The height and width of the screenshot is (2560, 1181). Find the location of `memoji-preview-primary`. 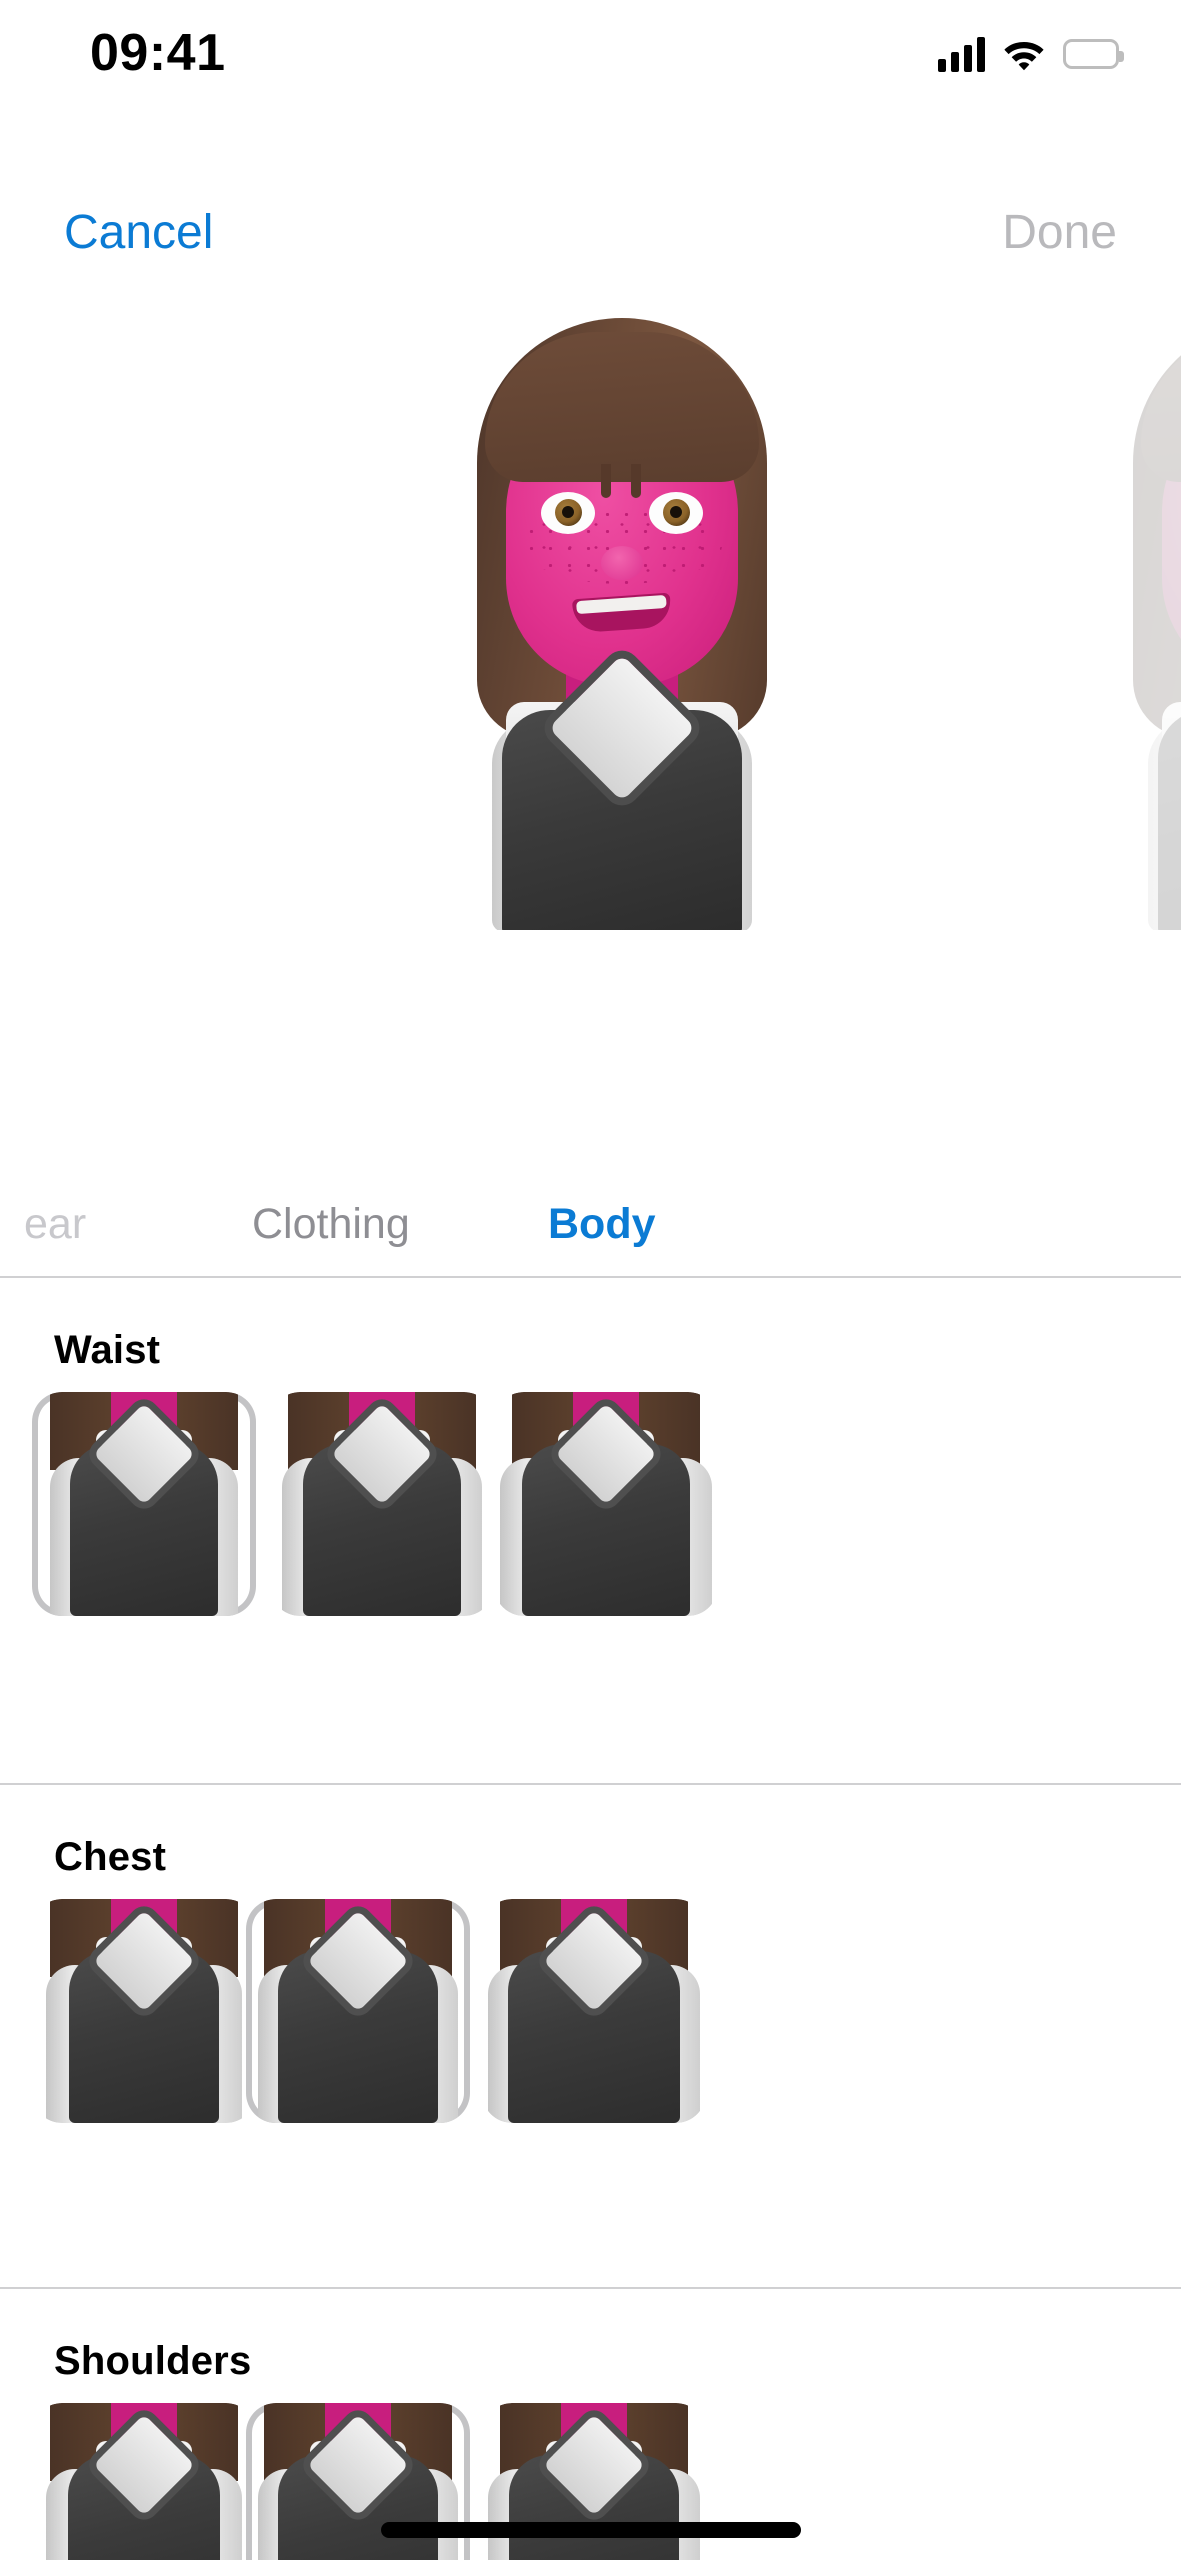

memoji-preview-primary is located at coordinates (622, 620).